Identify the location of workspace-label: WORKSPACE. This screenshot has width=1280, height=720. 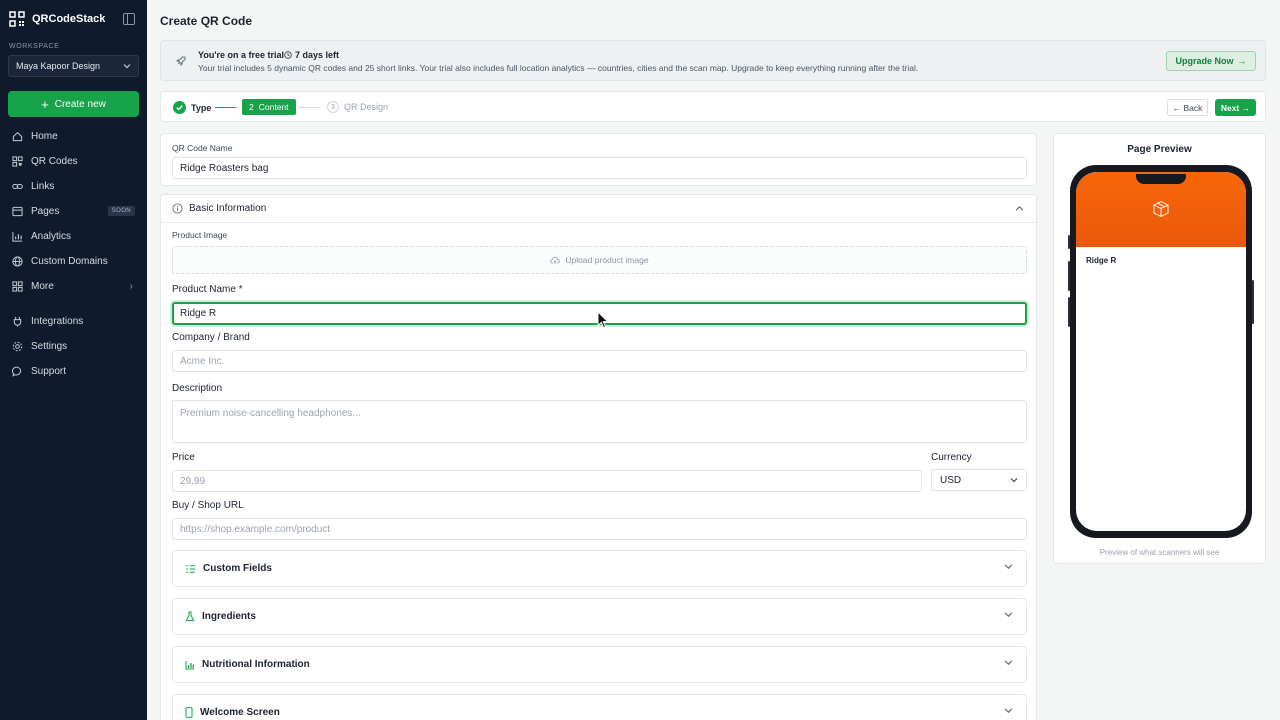
(34, 46).